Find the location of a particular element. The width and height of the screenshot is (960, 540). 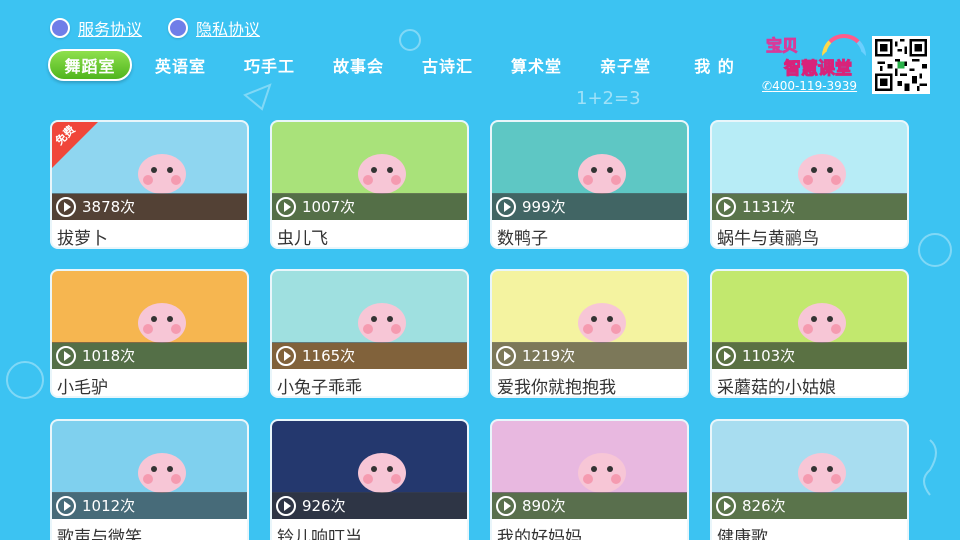

tab-2: 巧手工 is located at coordinates (269, 65).